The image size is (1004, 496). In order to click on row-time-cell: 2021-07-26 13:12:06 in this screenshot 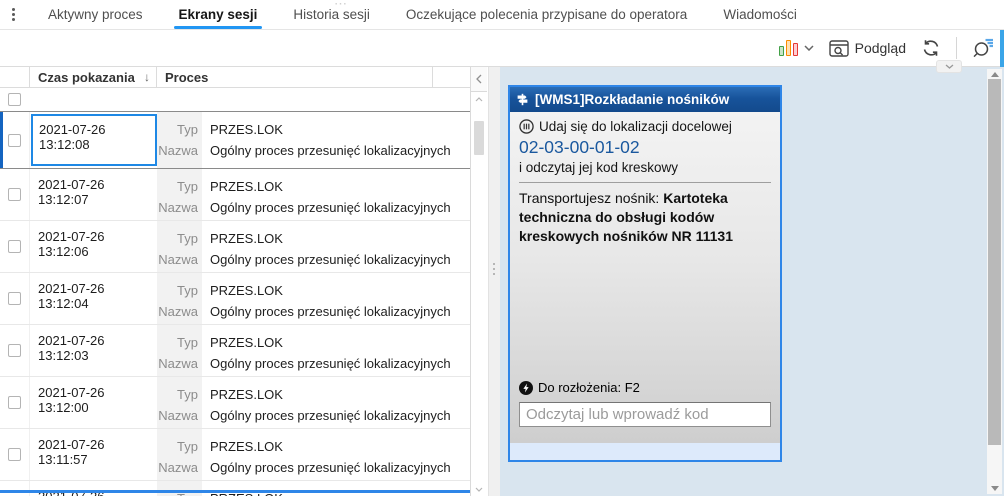, I will do `click(93, 246)`.